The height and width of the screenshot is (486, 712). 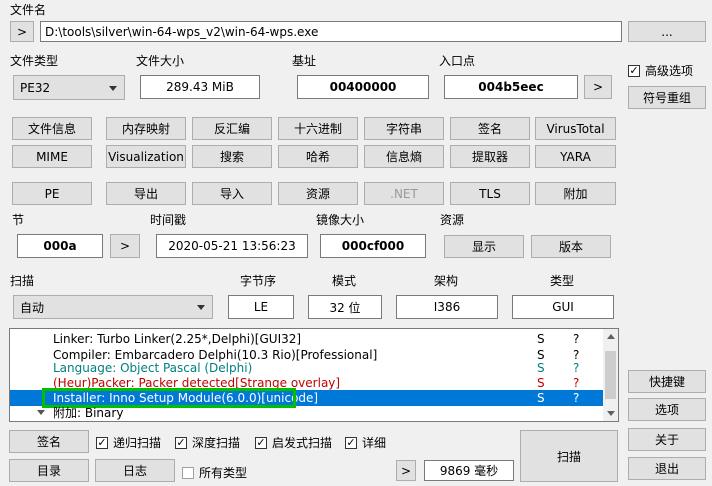 I want to click on advanced-options-label: 高级选项, so click(x=669, y=71).